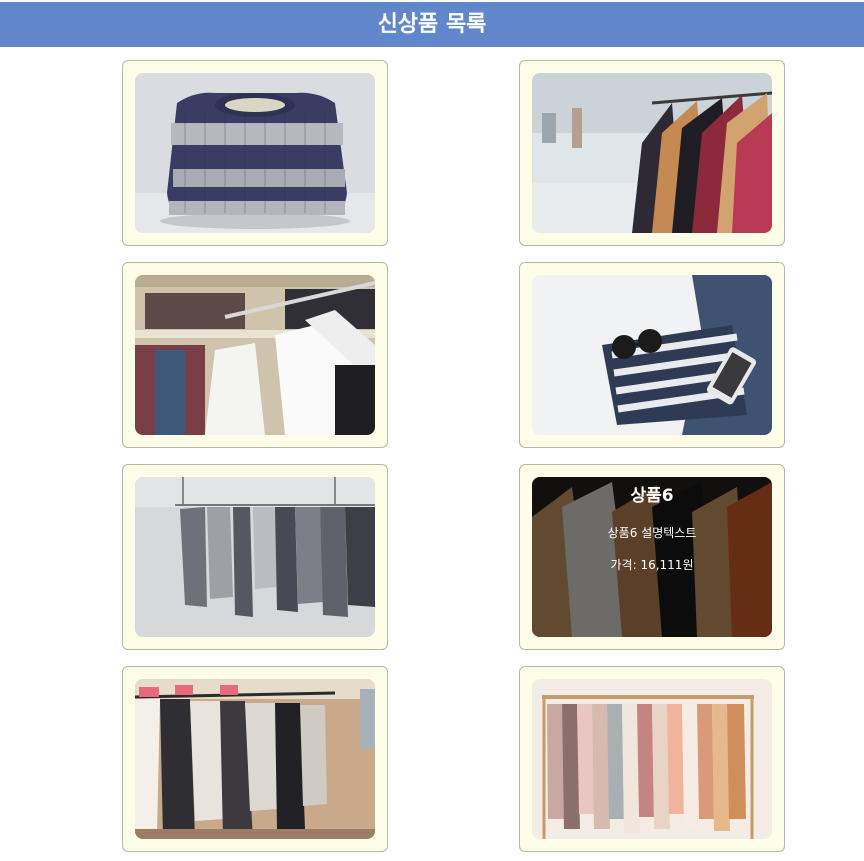  I want to click on clothing-rack-store-image, so click(652, 153).